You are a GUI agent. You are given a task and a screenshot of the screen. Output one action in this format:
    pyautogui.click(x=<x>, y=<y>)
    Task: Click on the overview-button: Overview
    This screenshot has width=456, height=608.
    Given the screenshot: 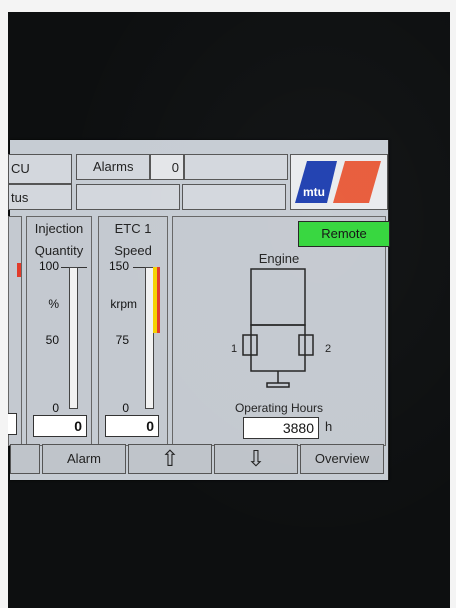 What is the action you would take?
    pyautogui.click(x=342, y=459)
    